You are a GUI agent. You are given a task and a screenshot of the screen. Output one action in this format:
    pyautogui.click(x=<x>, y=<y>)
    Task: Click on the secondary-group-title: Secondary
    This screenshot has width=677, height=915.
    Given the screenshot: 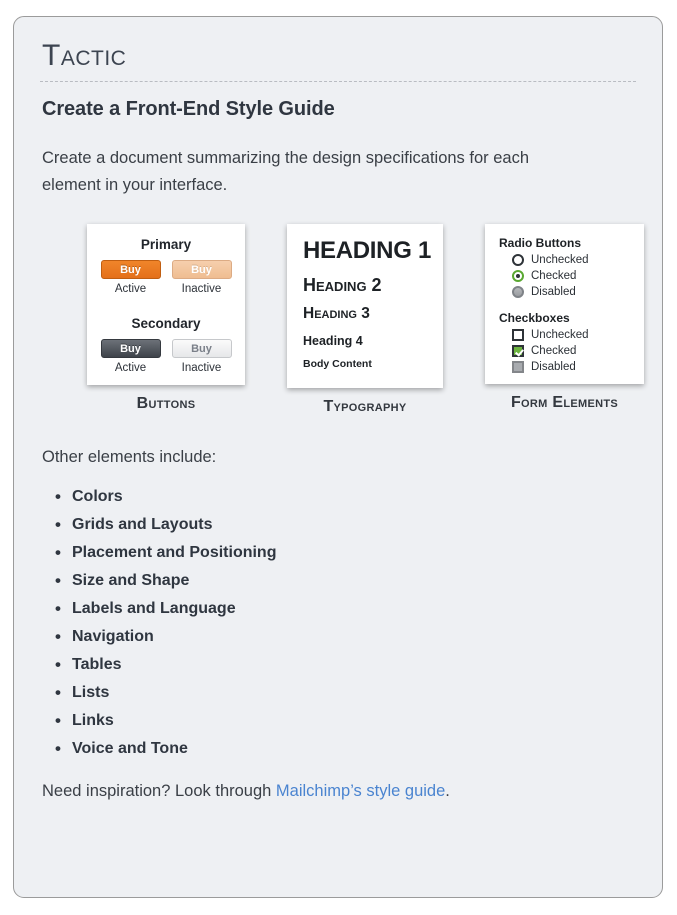 What is the action you would take?
    pyautogui.click(x=166, y=324)
    